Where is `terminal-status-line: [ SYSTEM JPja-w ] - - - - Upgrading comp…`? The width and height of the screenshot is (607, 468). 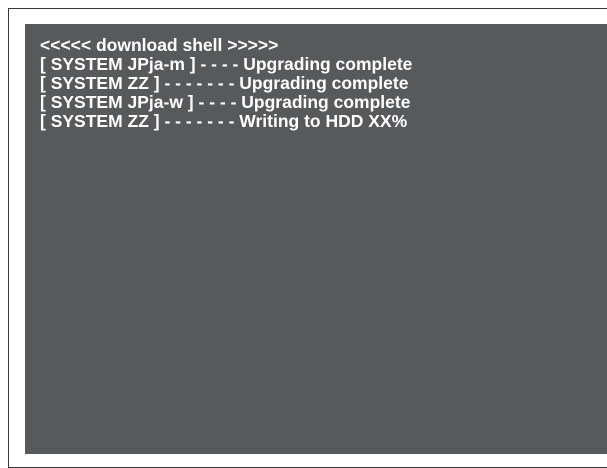 terminal-status-line: [ SYSTEM JPja-w ] - - - - Upgrading comp… is located at coordinates (225, 102).